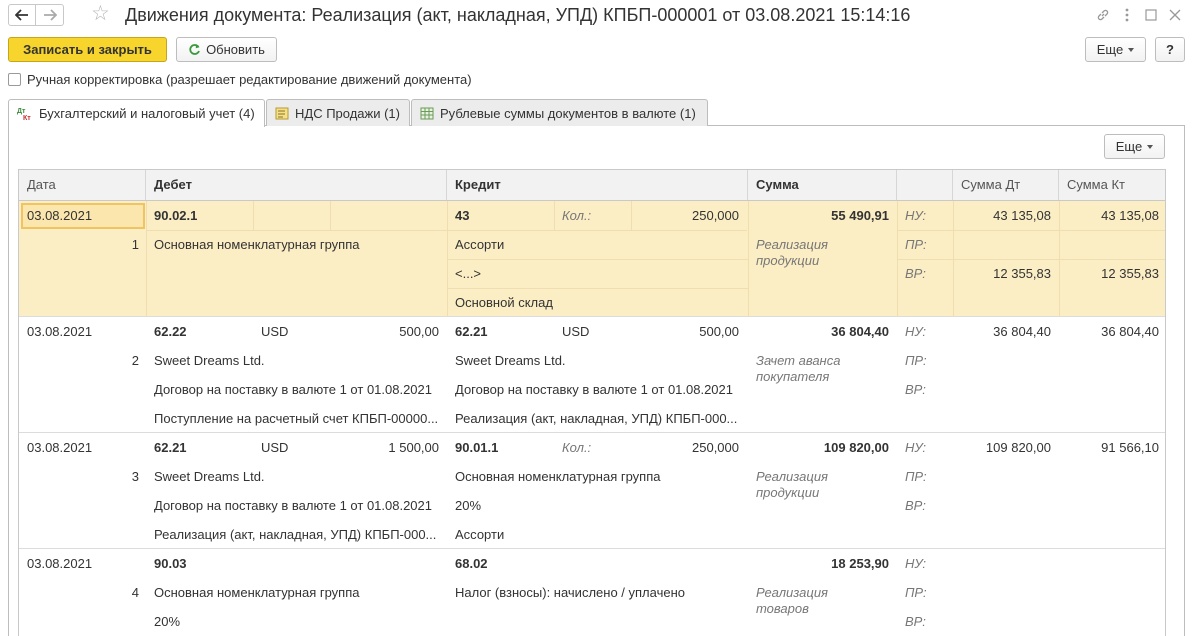 The image size is (1193, 636). I want to click on sum-cell: 18 253,90, so click(822, 563).